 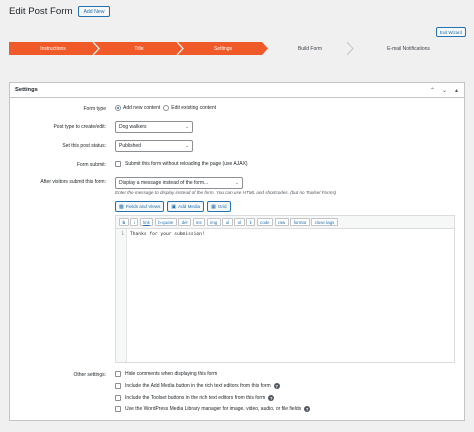 I want to click on fields-and-views-button: ▩ Fields and Views, so click(x=140, y=206).